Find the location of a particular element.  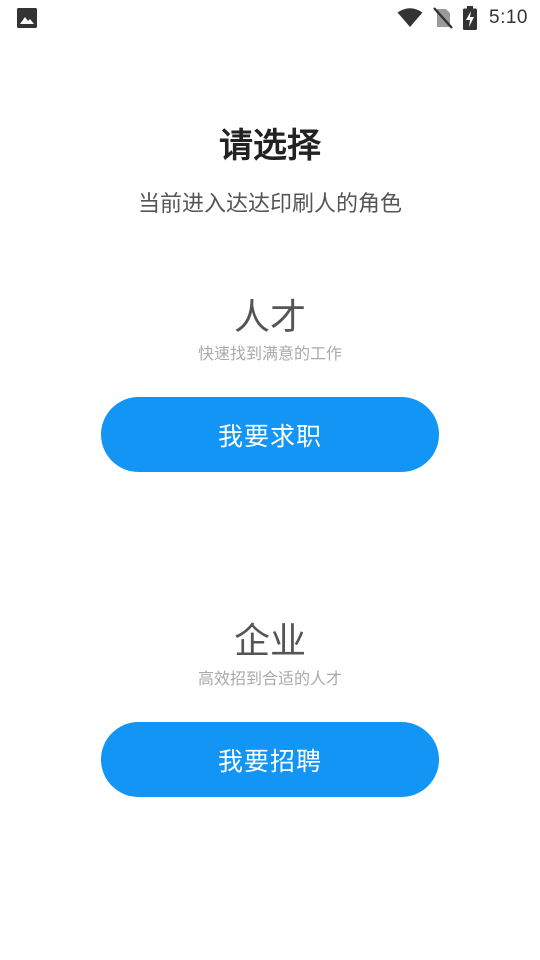

no-sim-icon is located at coordinates (443, 18).